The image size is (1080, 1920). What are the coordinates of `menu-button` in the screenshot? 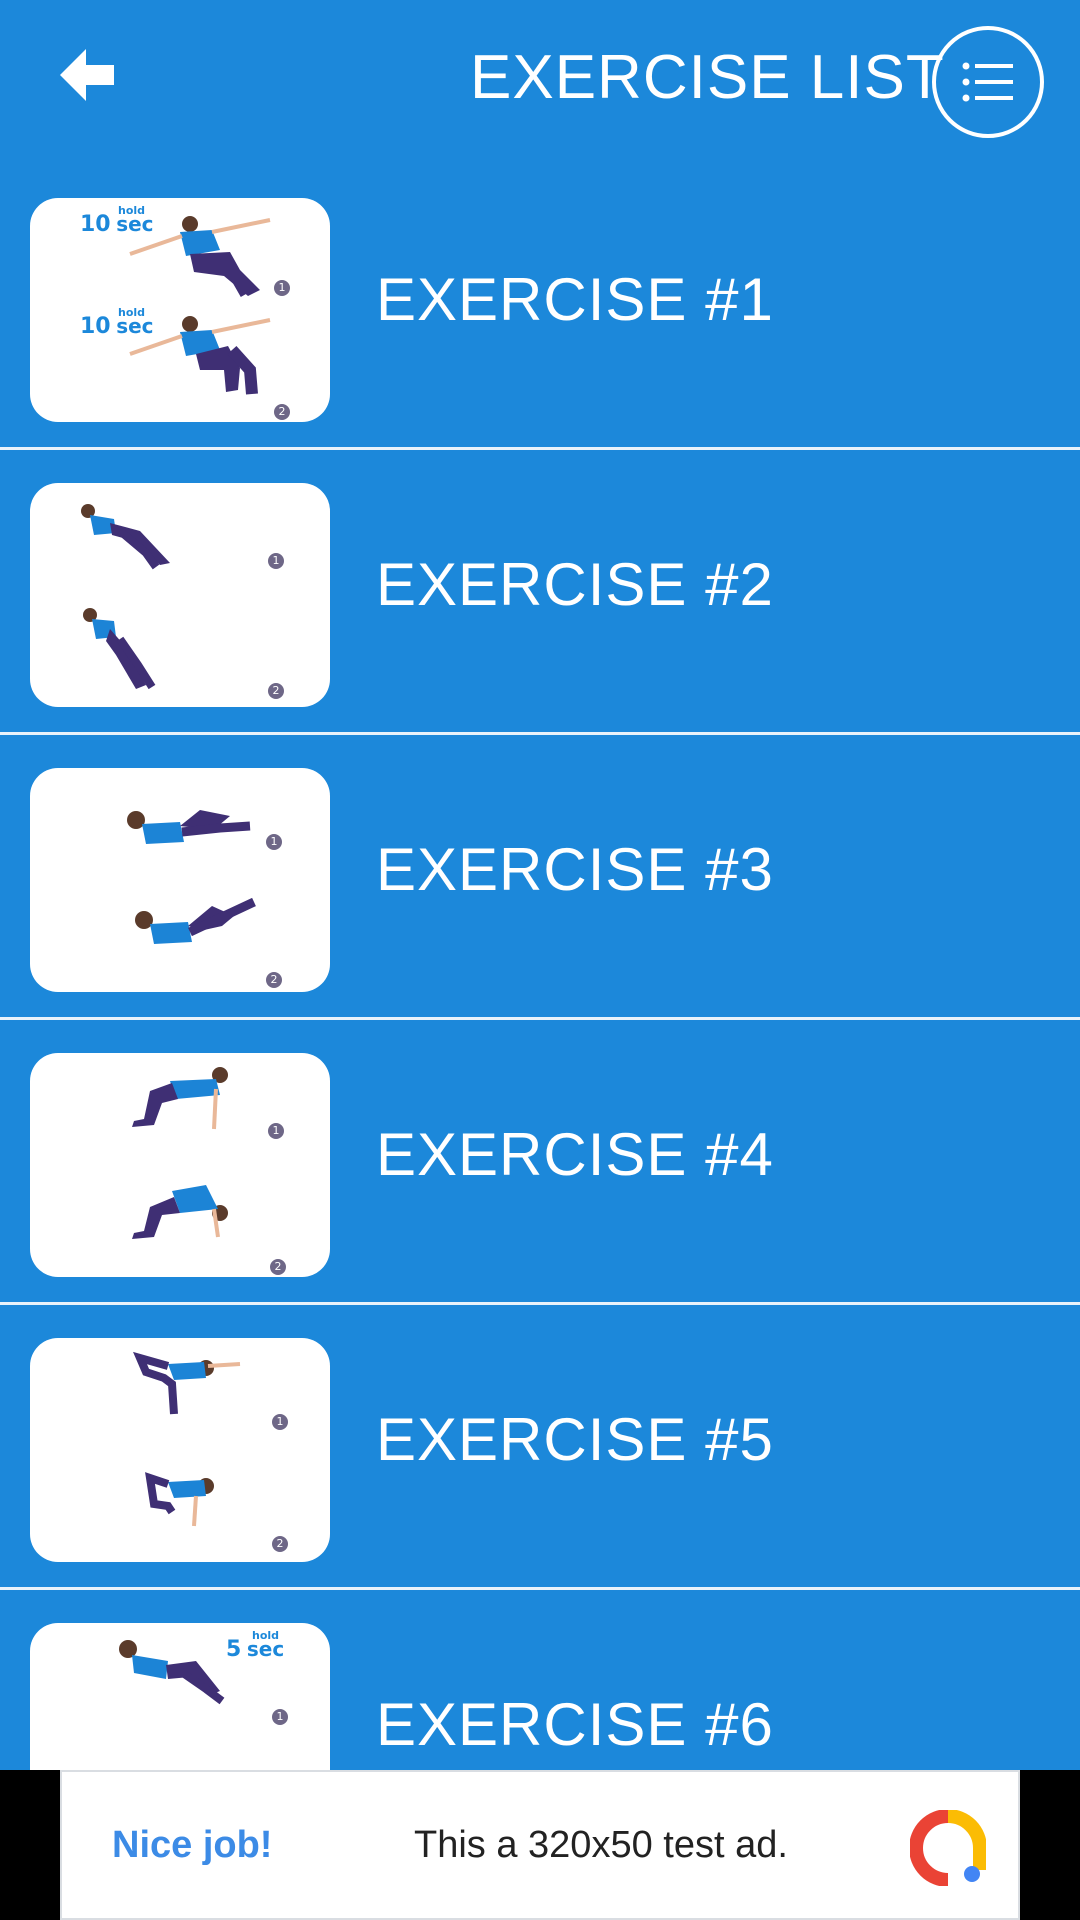 It's located at (988, 82).